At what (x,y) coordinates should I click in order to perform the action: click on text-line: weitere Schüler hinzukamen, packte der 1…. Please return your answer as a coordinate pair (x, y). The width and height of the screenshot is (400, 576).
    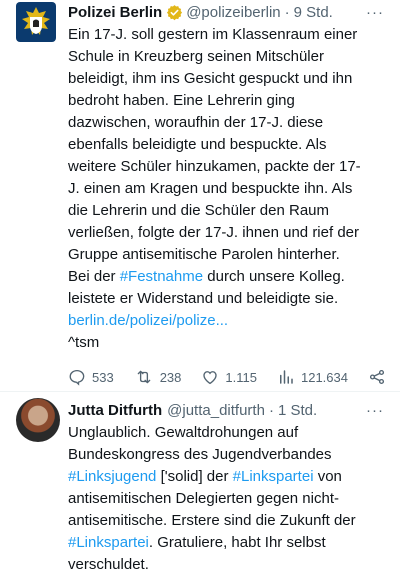
    Looking at the image, I should click on (214, 166).